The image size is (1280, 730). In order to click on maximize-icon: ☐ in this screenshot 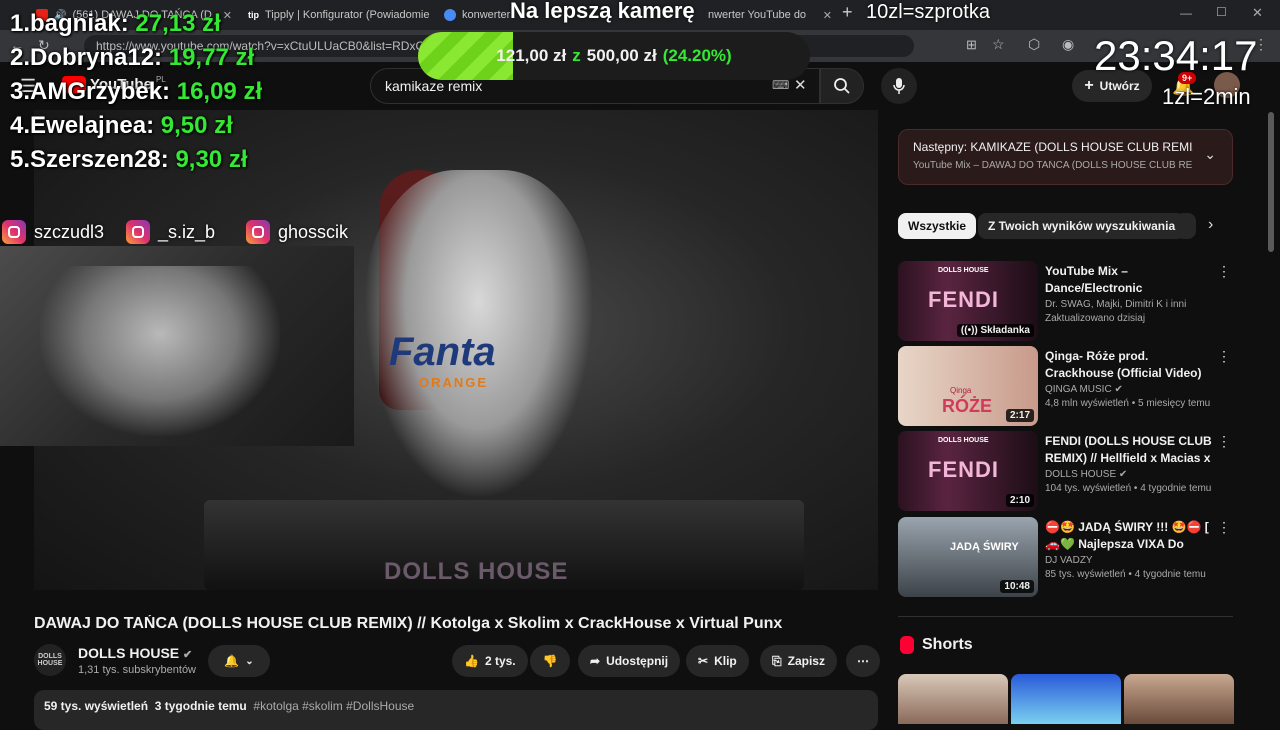, I will do `click(1221, 12)`.